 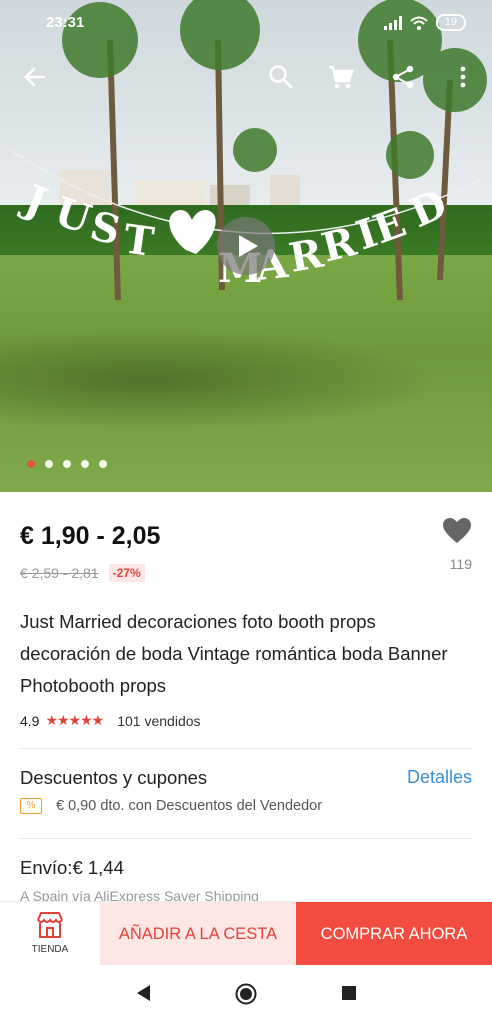 What do you see at coordinates (281, 77) in the screenshot?
I see `search-icon` at bounding box center [281, 77].